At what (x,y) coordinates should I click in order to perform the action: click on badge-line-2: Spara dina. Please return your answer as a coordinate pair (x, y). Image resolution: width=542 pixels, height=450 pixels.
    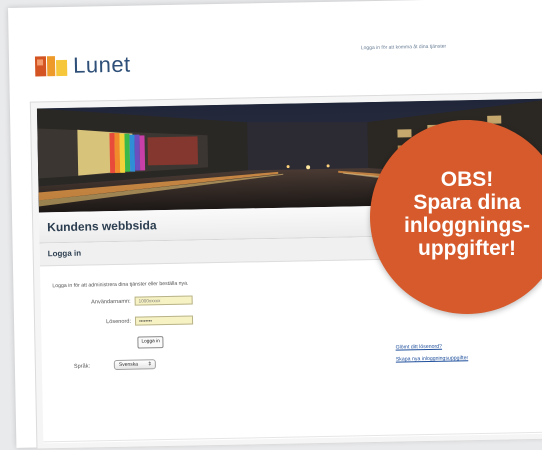
    Looking at the image, I should click on (467, 202).